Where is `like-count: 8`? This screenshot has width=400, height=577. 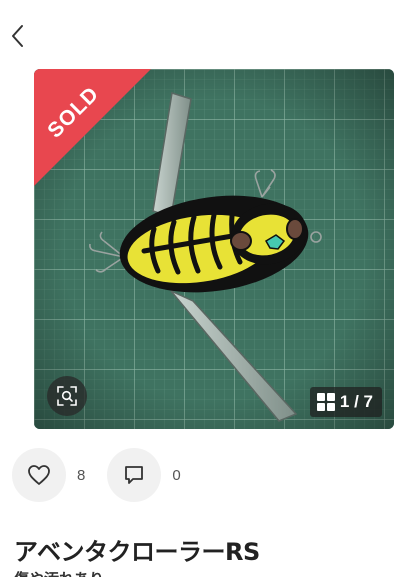 like-count: 8 is located at coordinates (81, 475).